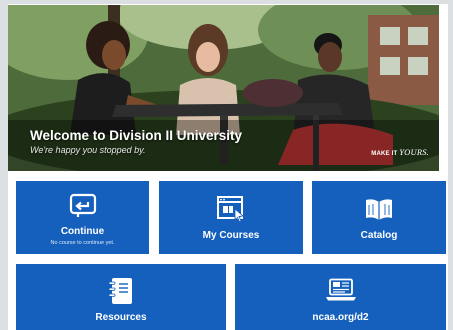 Image resolution: width=453 pixels, height=330 pixels. Describe the element at coordinates (136, 135) in the screenshot. I see `hero-title: Welcome to Division II University` at that location.